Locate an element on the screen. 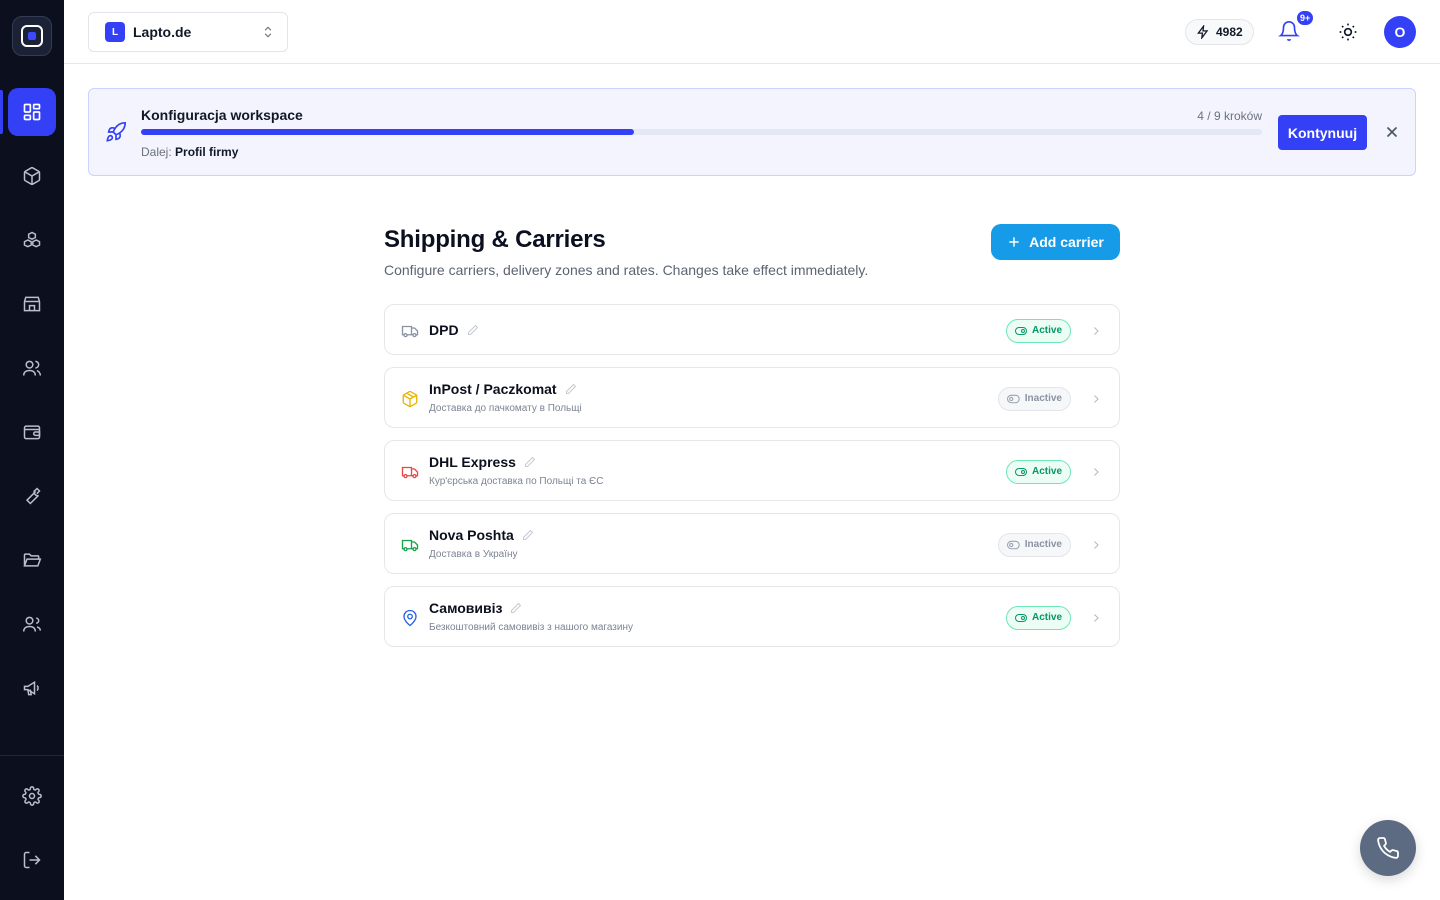 The height and width of the screenshot is (900, 1440). sidebar-item-settings is located at coordinates (32, 796).